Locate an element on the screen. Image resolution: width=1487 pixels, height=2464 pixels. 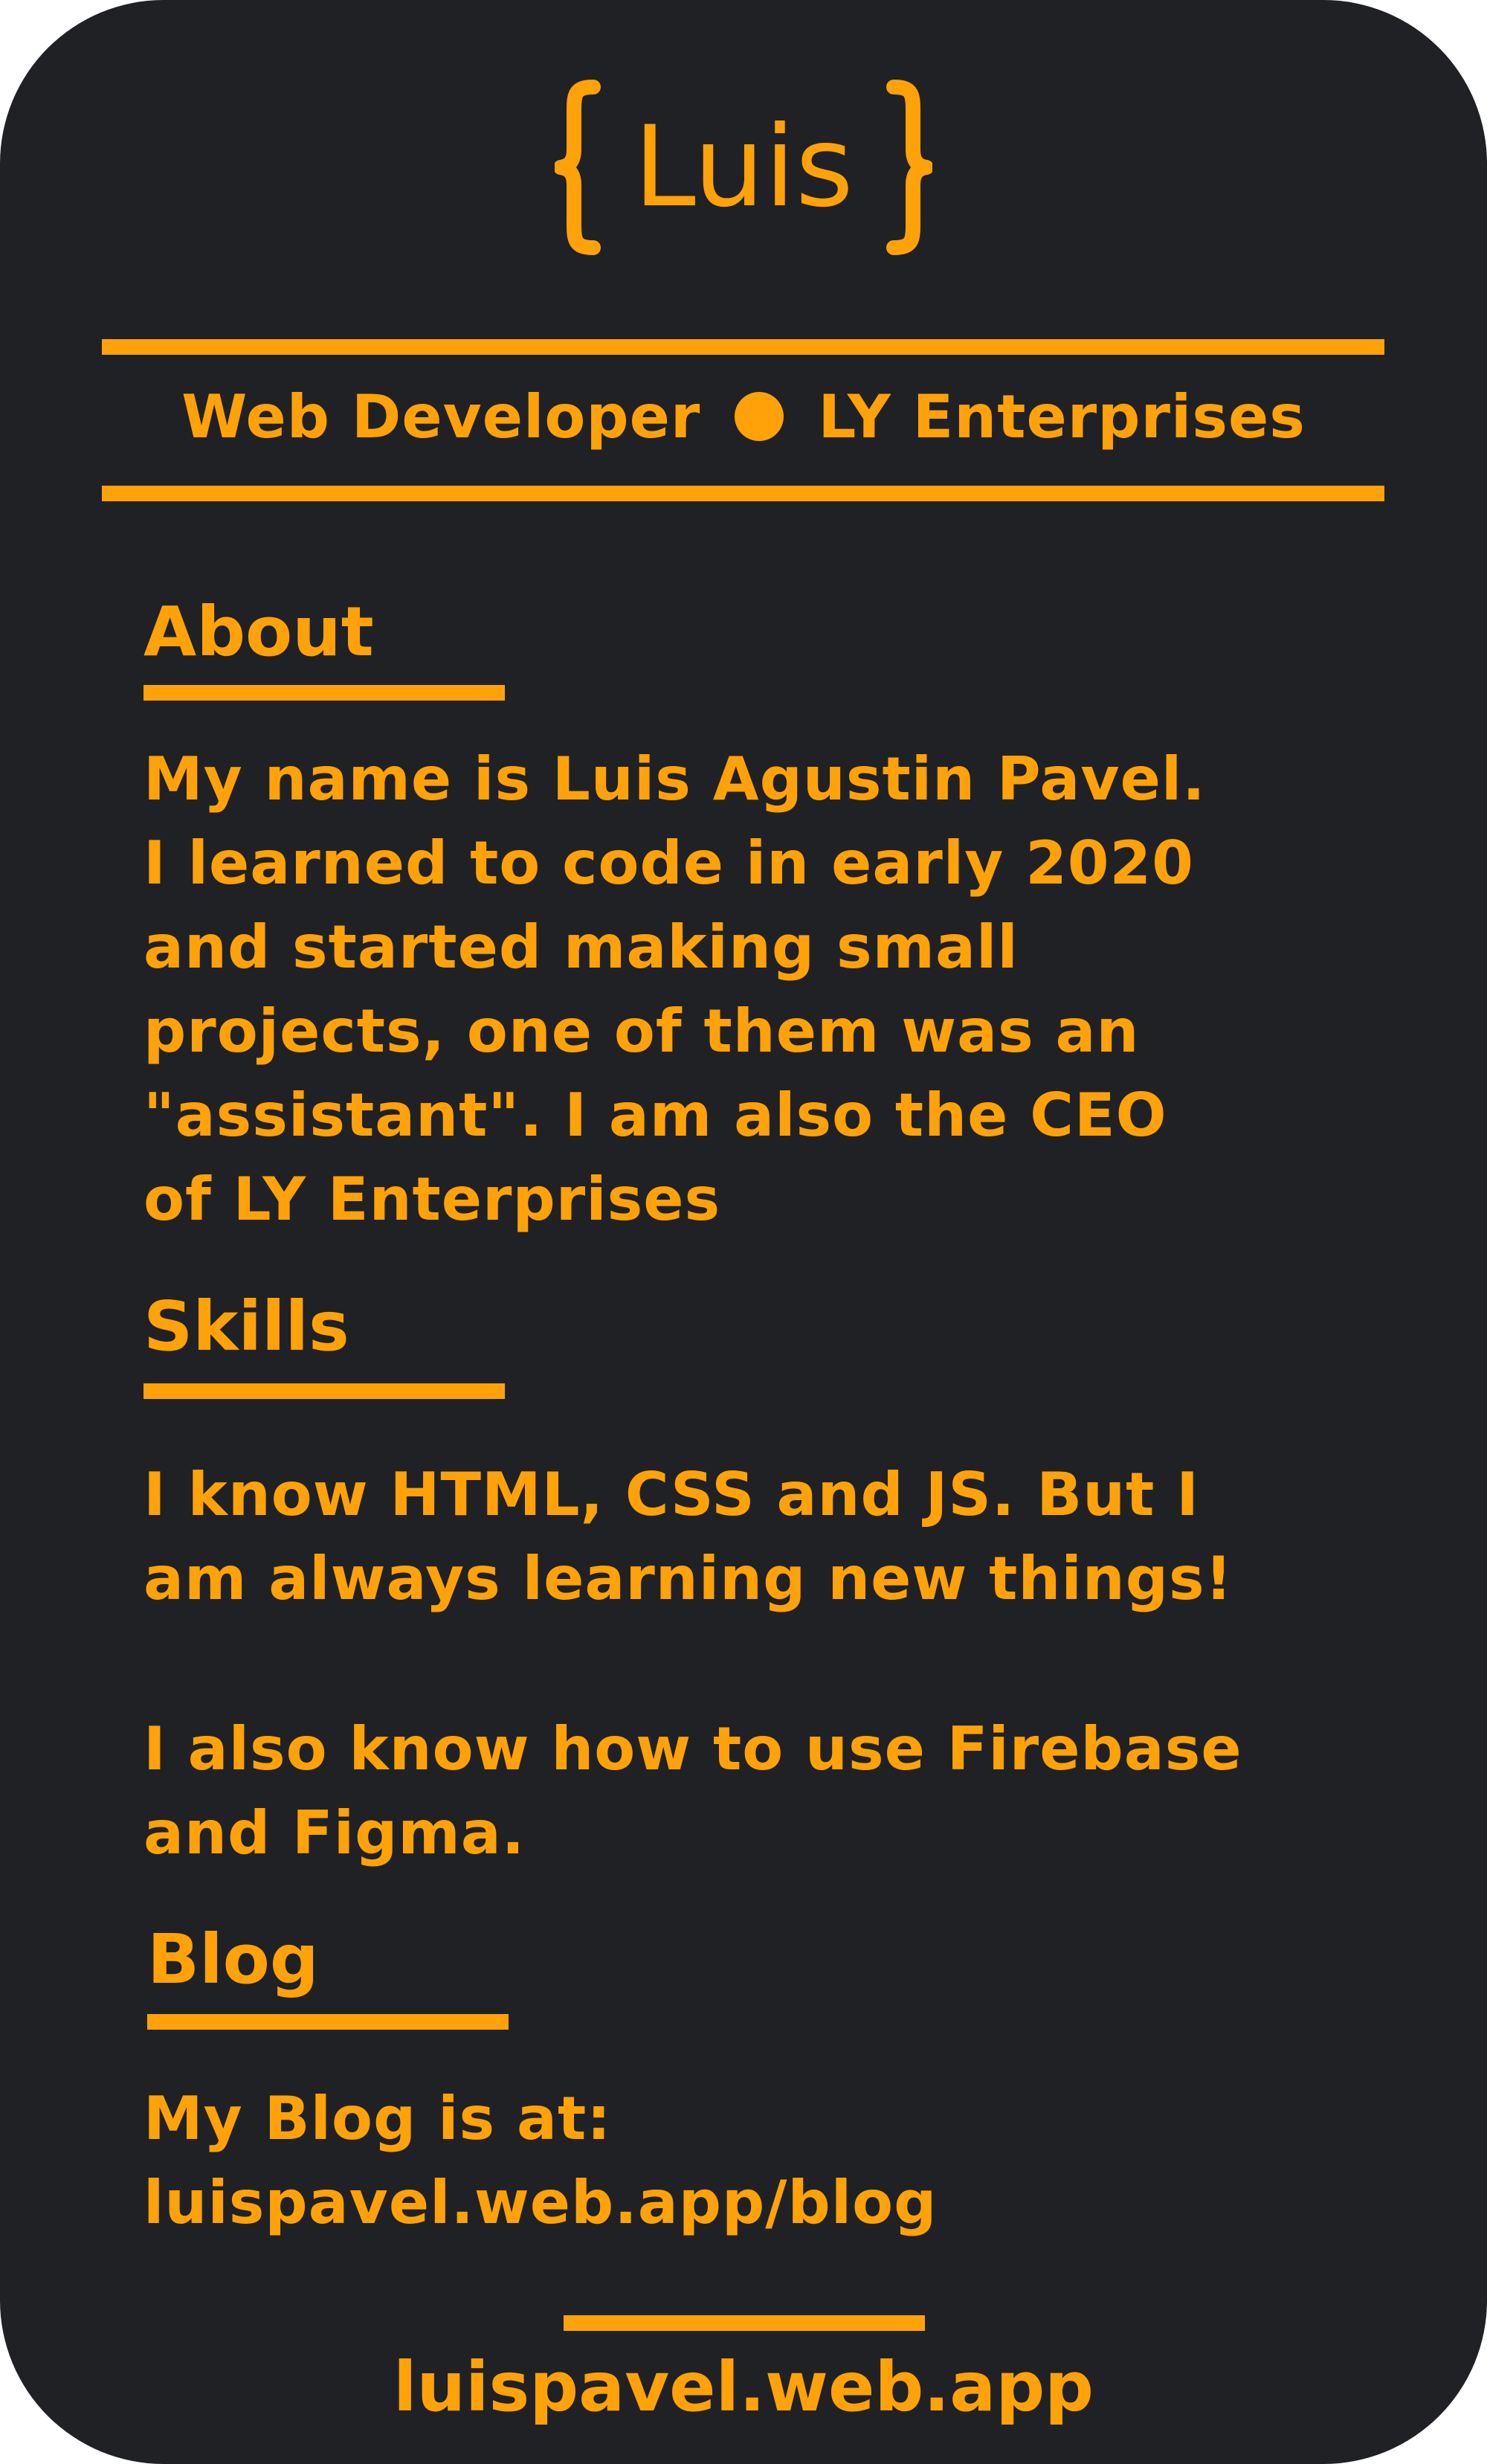
bullet-dot-icon is located at coordinates (759, 416).